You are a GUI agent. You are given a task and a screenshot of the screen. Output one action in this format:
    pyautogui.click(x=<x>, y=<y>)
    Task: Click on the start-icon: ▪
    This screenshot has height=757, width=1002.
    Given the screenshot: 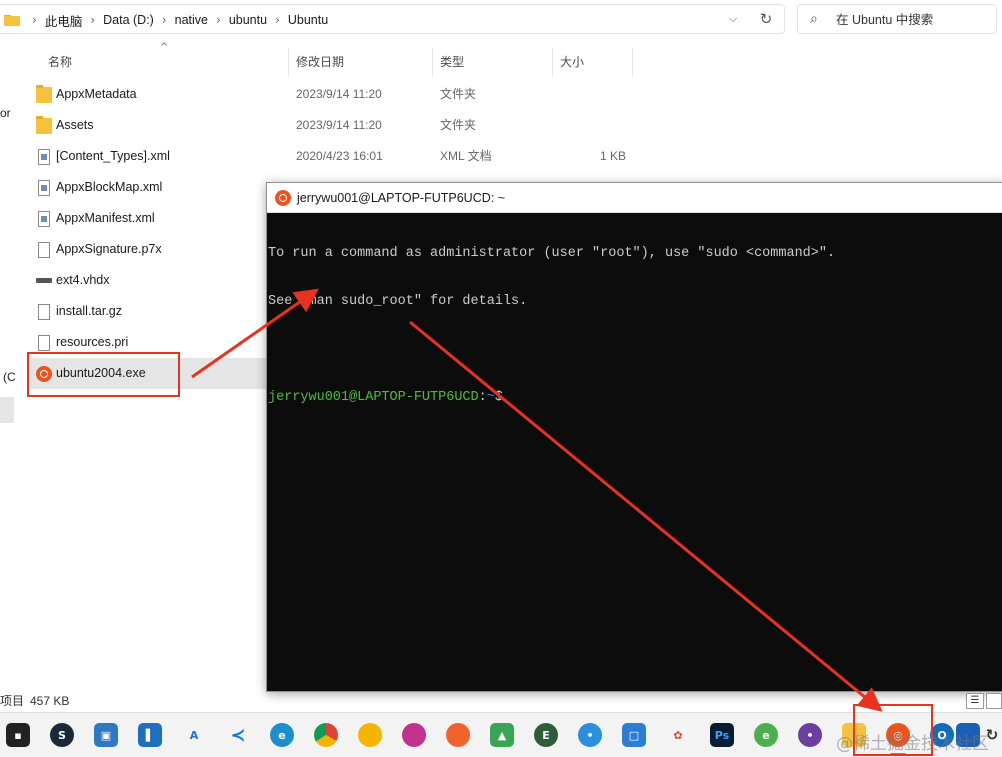 What is the action you would take?
    pyautogui.click(x=18, y=735)
    